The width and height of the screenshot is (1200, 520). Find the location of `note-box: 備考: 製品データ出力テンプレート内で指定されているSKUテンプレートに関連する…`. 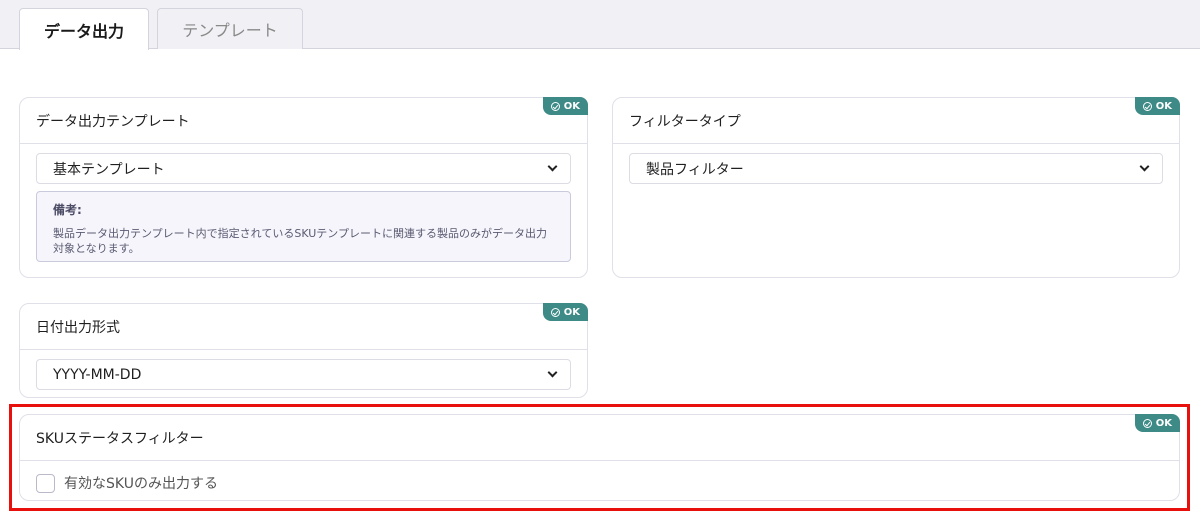

note-box: 備考: 製品データ出力テンプレート内で指定されているSKUテンプレートに関連する… is located at coordinates (303, 226).